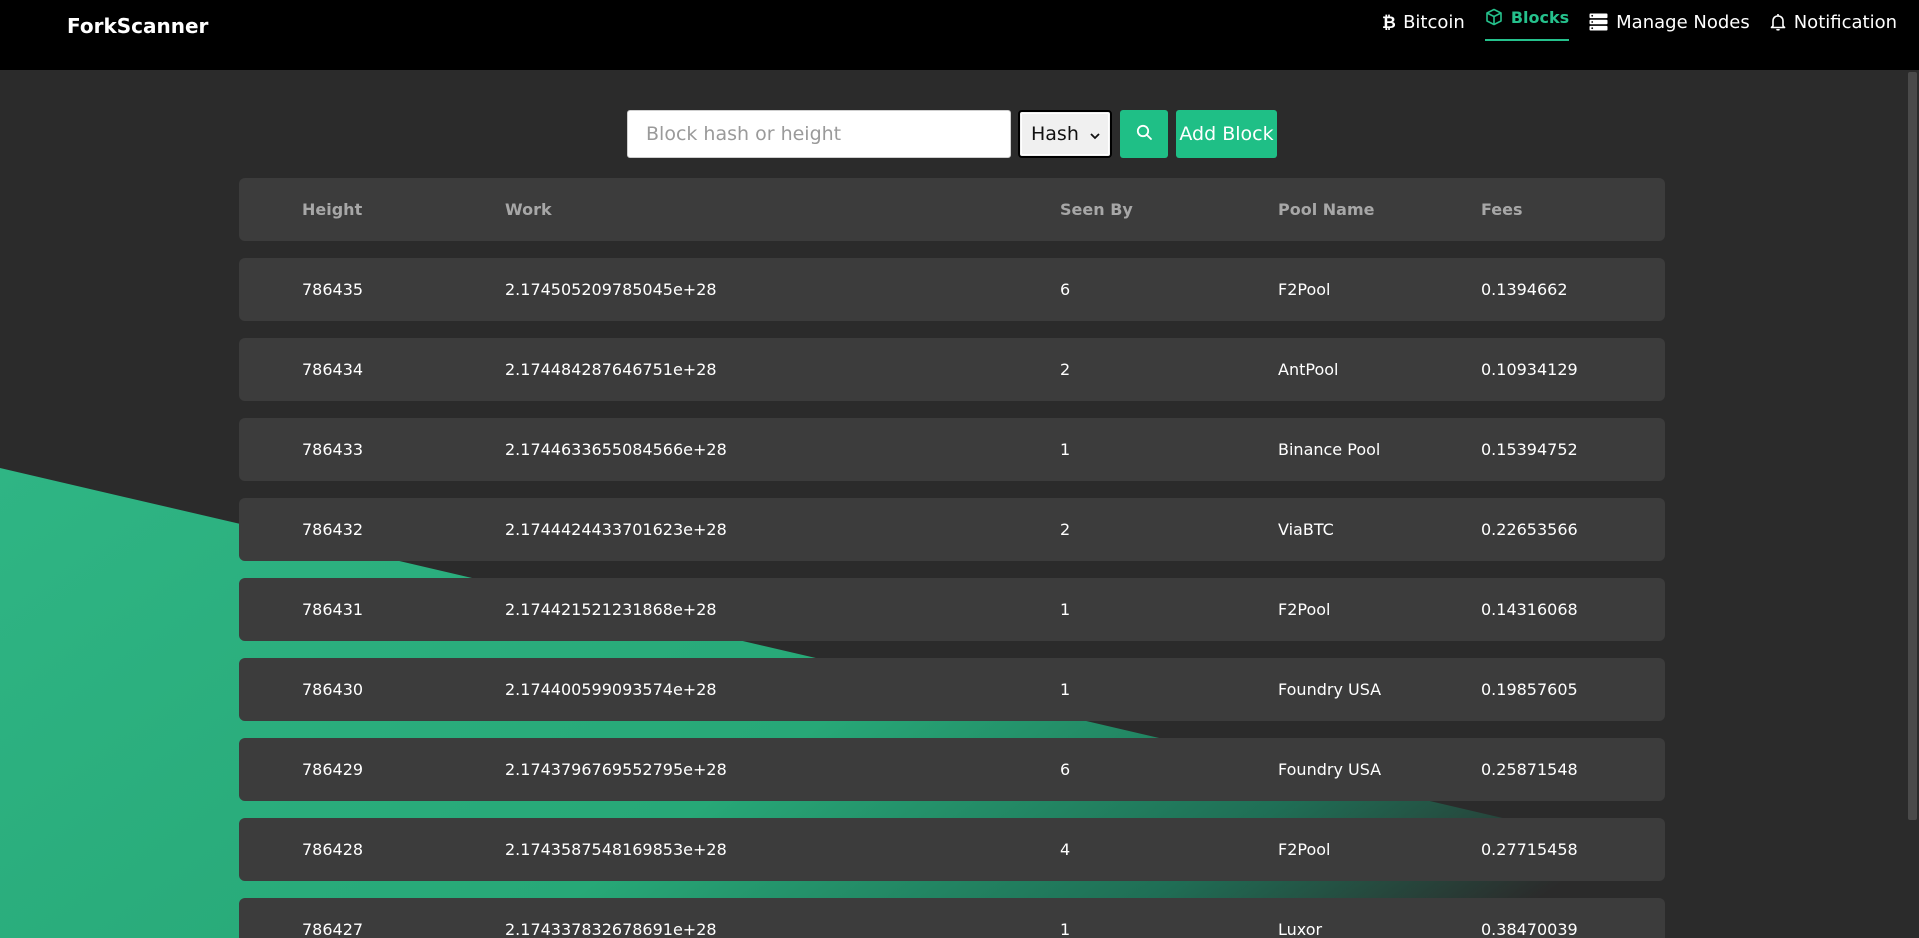 The width and height of the screenshot is (1919, 938). I want to click on nav-item-manage-nodes: Manage Nodes, so click(1669, 22).